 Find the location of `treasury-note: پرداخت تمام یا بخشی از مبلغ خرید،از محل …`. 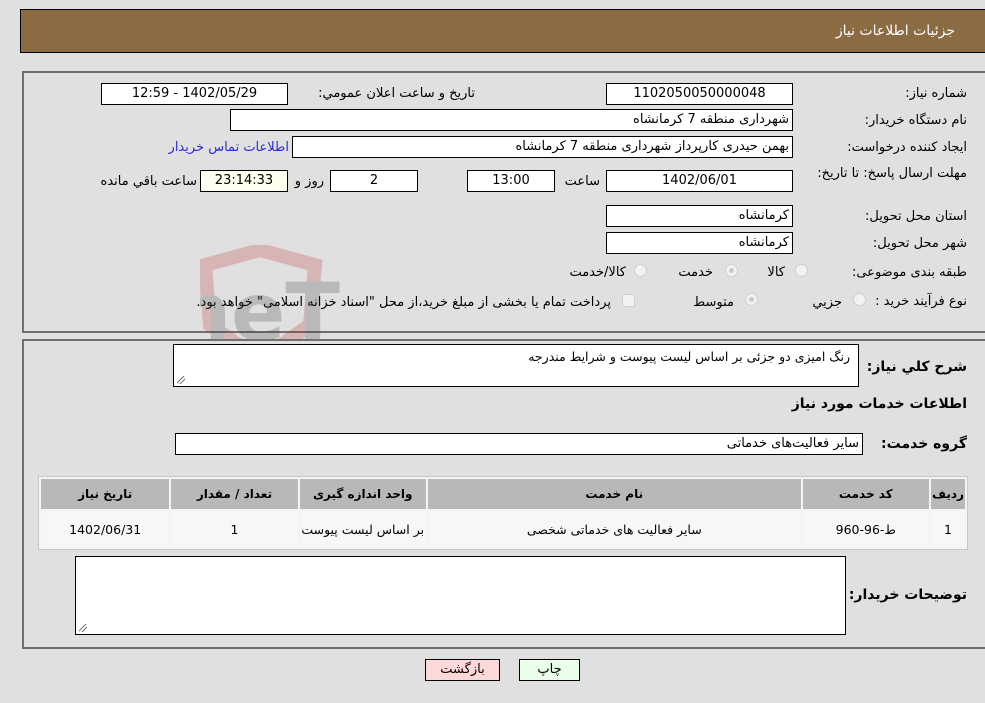

treasury-note: پرداخت تمام یا بخشی از مبلغ خرید،از محل … is located at coordinates (403, 302).